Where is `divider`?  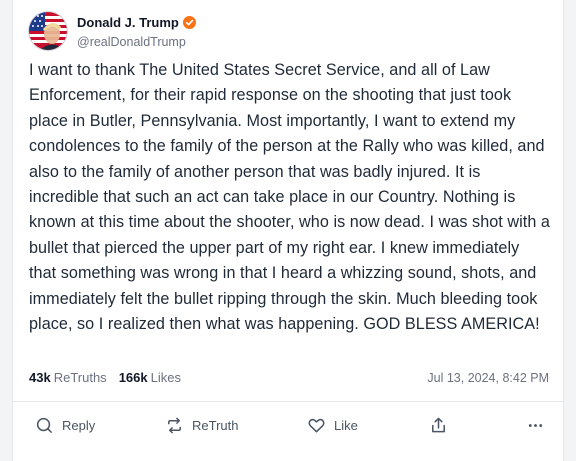
divider is located at coordinates (288, 401).